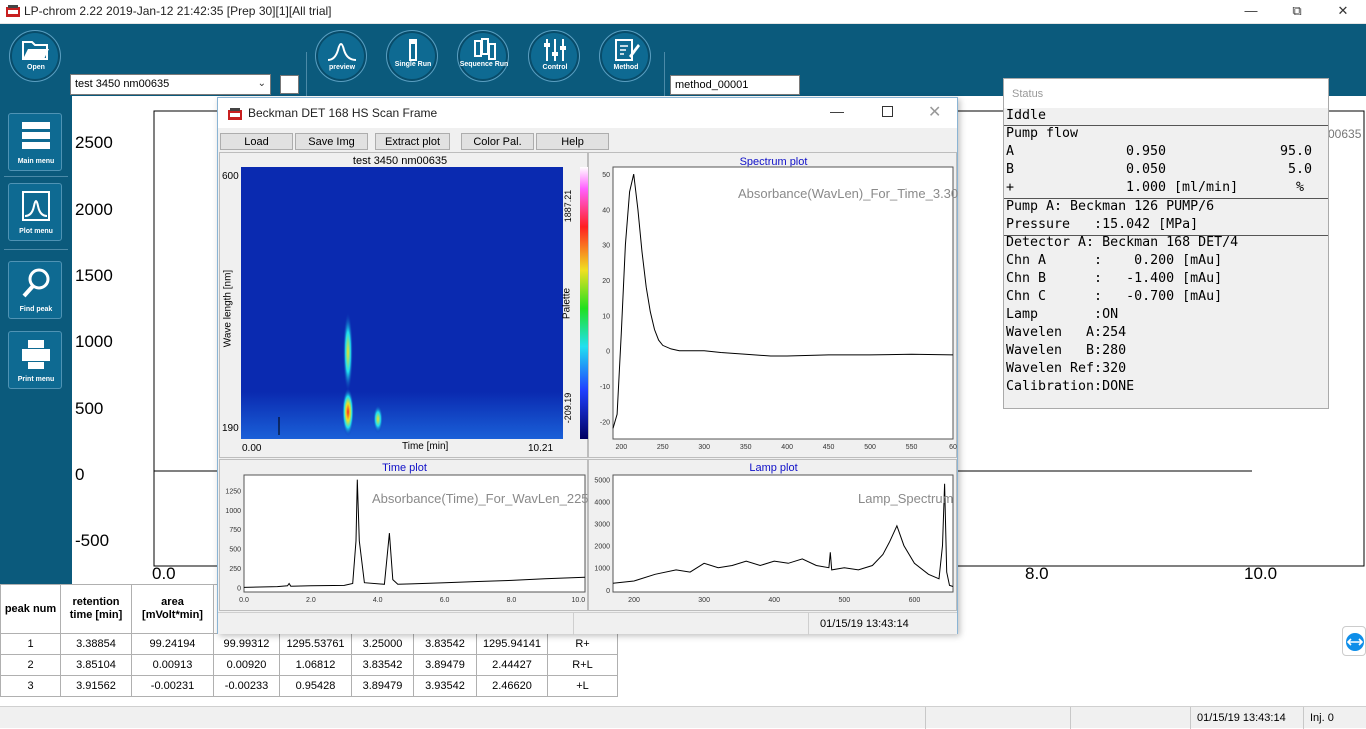 This screenshot has width=1366, height=729. Describe the element at coordinates (35, 360) in the screenshot. I see `print-menu-button: Print menu` at that location.